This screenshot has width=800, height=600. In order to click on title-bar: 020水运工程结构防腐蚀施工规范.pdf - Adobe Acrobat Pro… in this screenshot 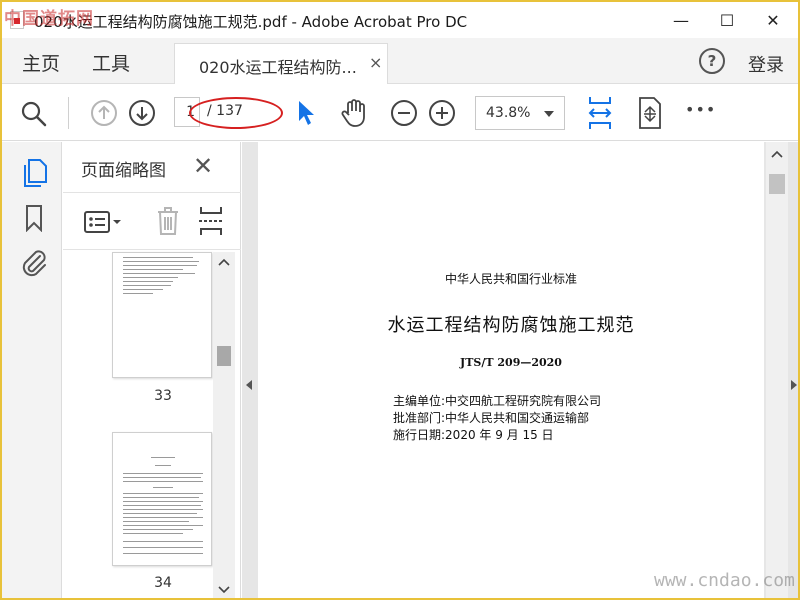, I will do `click(400, 20)`.